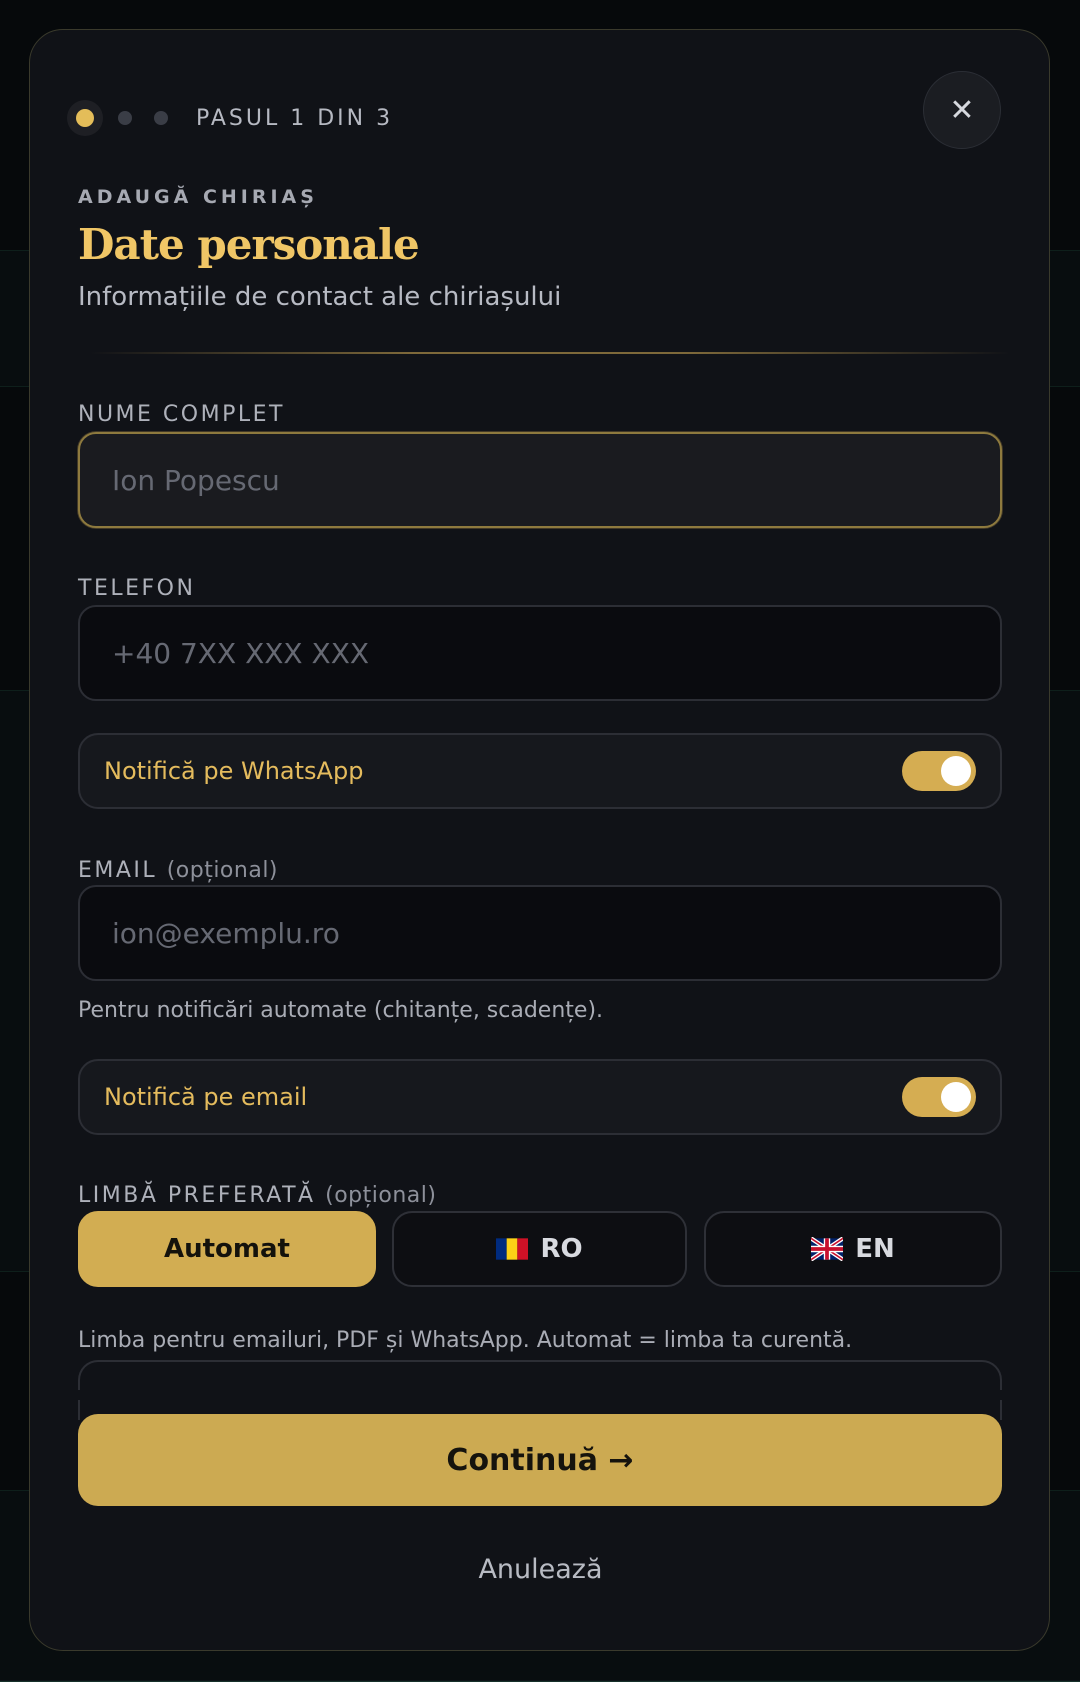 The image size is (1080, 1682). I want to click on language-option-ro: RO, so click(539, 1249).